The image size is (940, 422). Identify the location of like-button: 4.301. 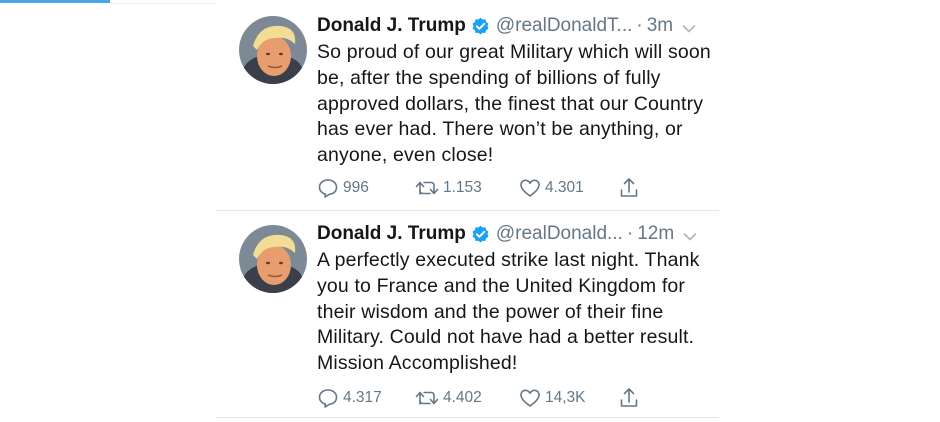
(551, 188).